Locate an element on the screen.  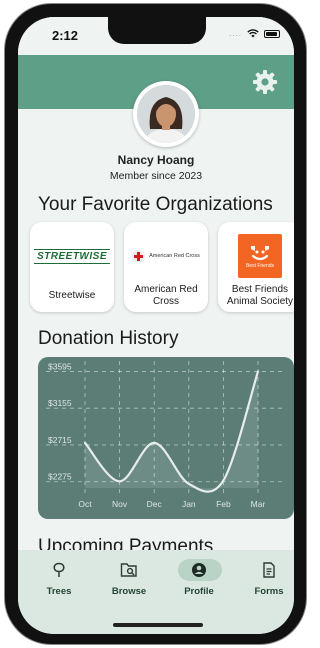
x-tick-label: Mar is located at coordinates (258, 504).